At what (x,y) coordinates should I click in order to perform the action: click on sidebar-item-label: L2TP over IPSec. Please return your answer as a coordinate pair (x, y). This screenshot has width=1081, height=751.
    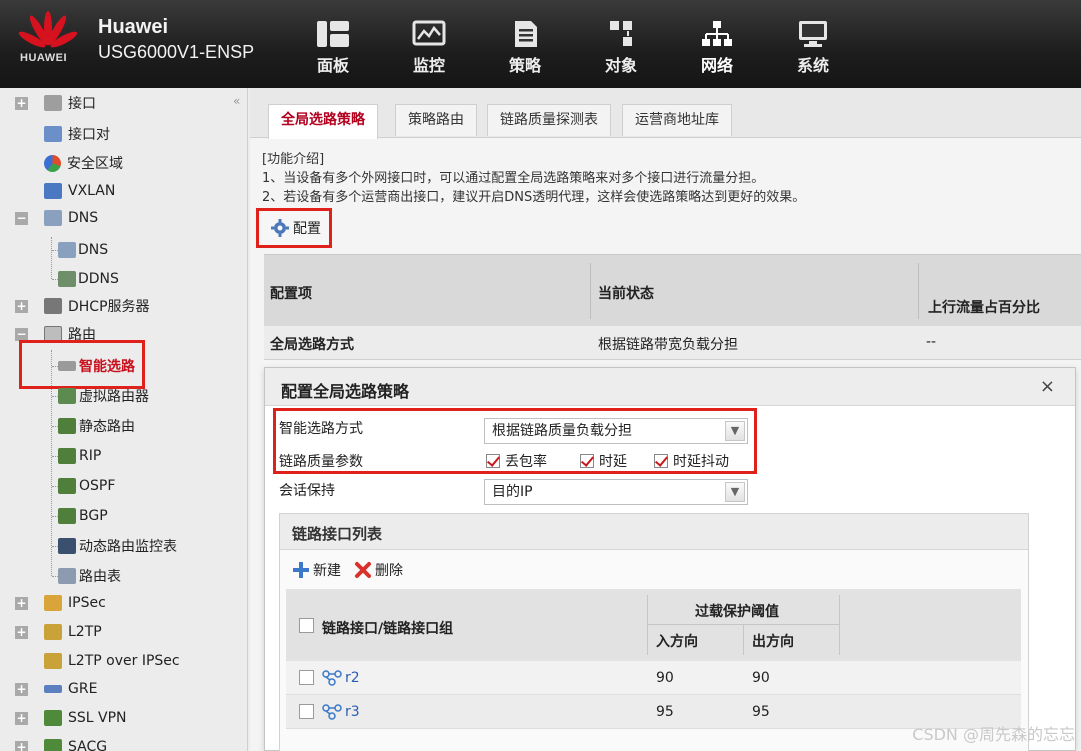
    Looking at the image, I should click on (124, 661).